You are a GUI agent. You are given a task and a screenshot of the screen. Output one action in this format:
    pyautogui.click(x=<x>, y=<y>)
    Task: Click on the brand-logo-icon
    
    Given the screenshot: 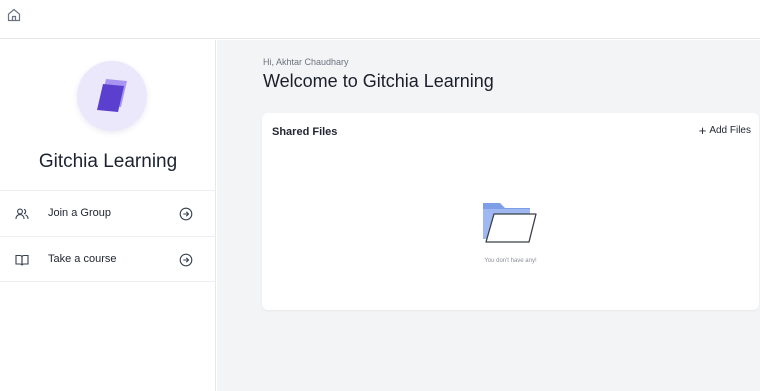 What is the action you would take?
    pyautogui.click(x=112, y=95)
    